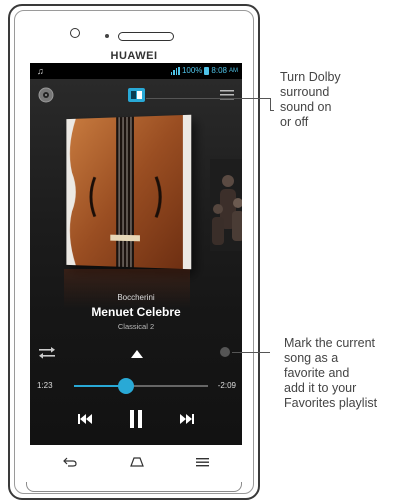 This screenshot has width=406, height=502. Describe the element at coordinates (270, 104) in the screenshot. I see `dolby-callout-line-vertical` at that location.